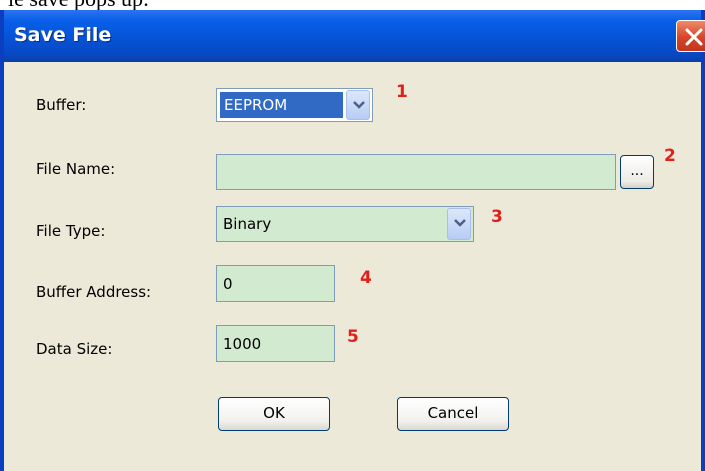  I want to click on buffer-label: Buffer:, so click(61, 105).